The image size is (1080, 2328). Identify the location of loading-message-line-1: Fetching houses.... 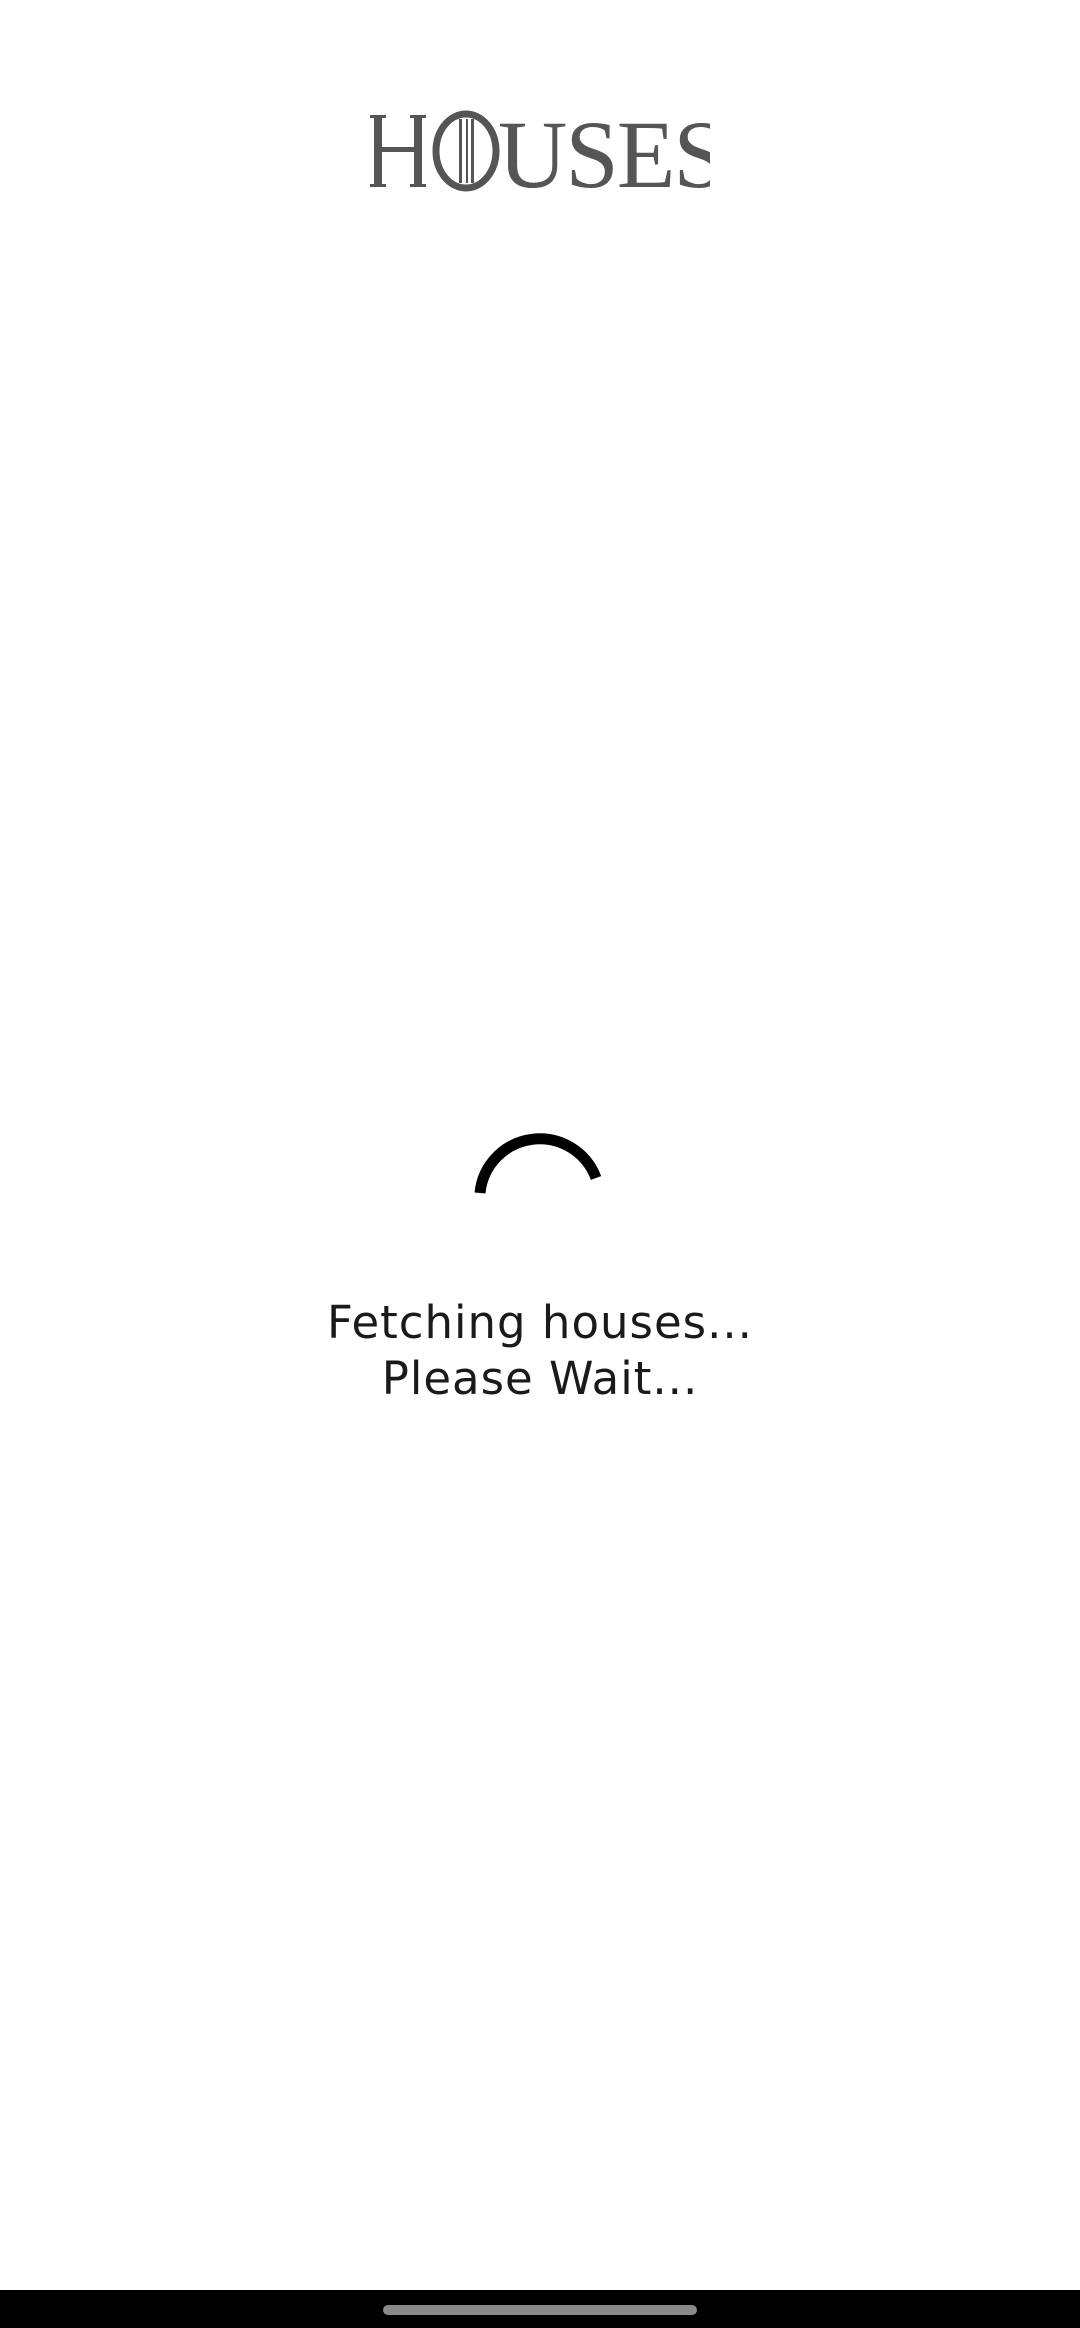
(540, 1322).